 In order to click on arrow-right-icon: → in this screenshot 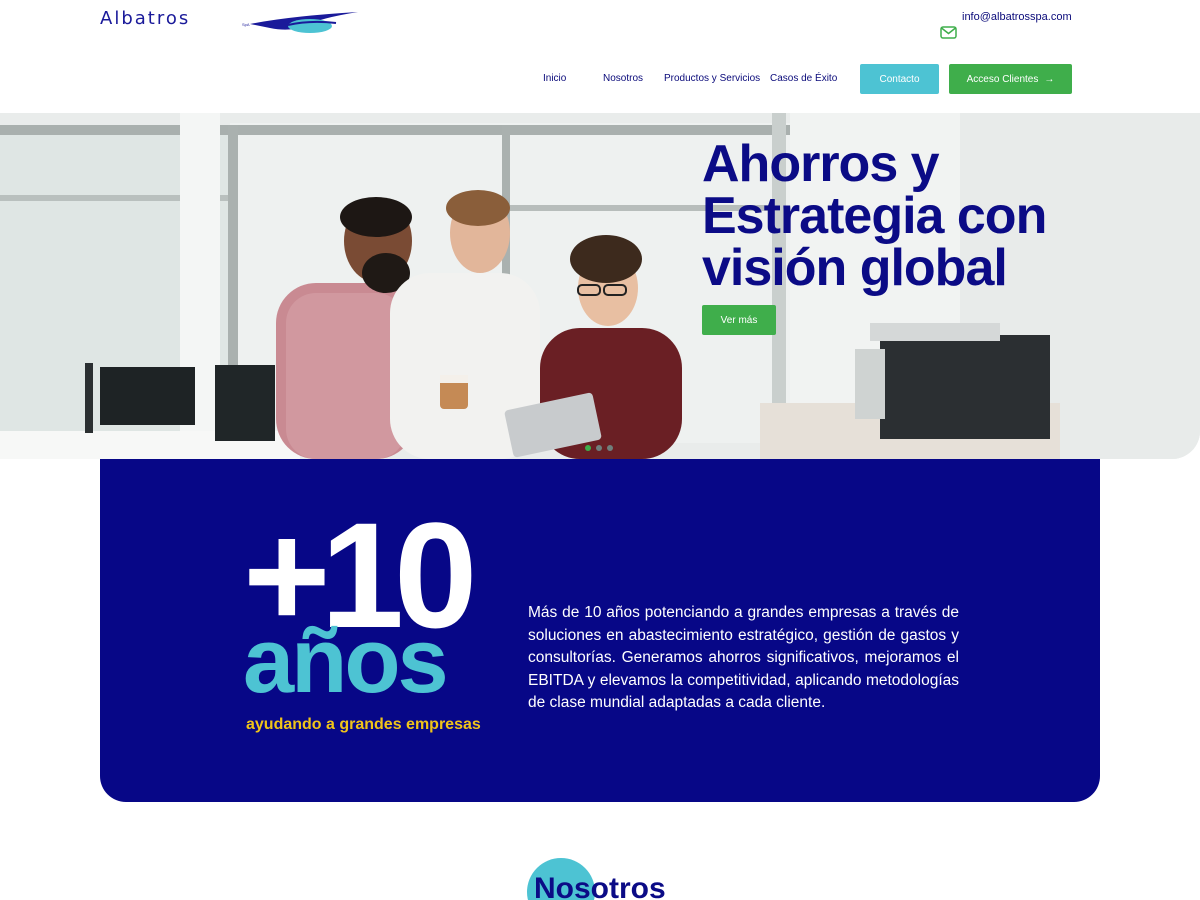, I will do `click(1049, 79)`.